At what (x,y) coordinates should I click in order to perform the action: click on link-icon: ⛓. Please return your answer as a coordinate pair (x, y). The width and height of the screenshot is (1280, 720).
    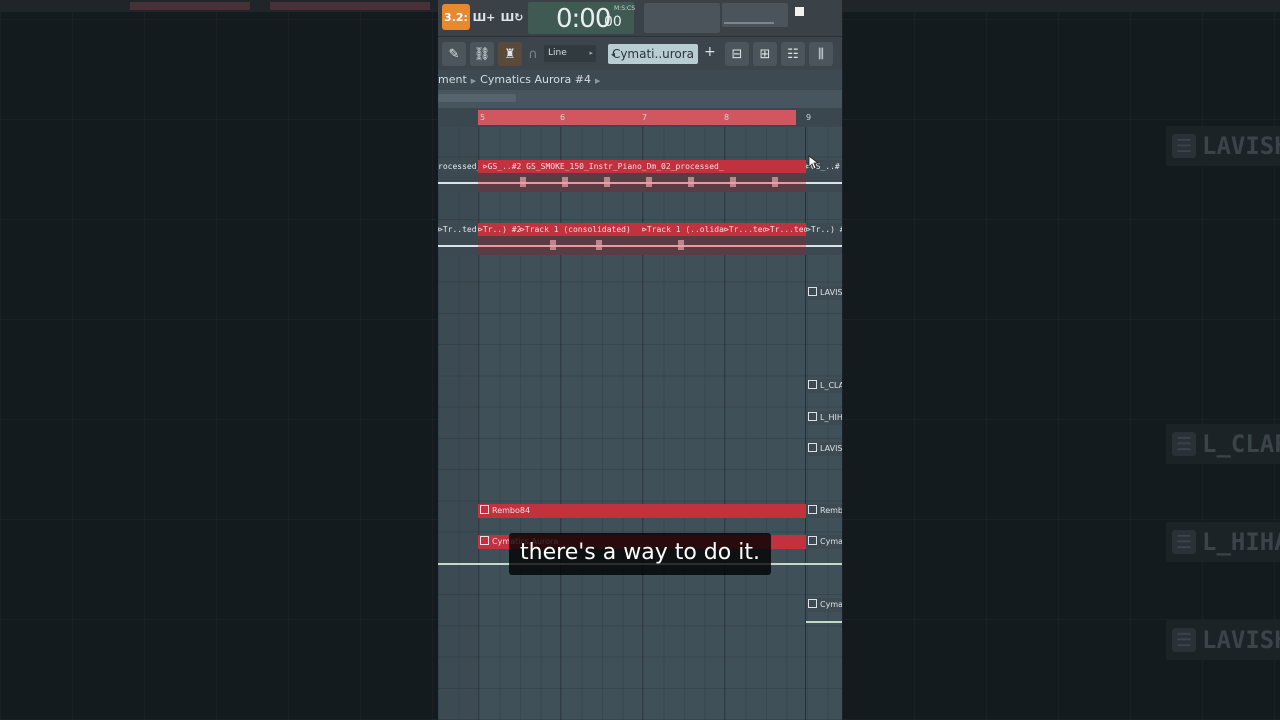
    Looking at the image, I should click on (482, 54).